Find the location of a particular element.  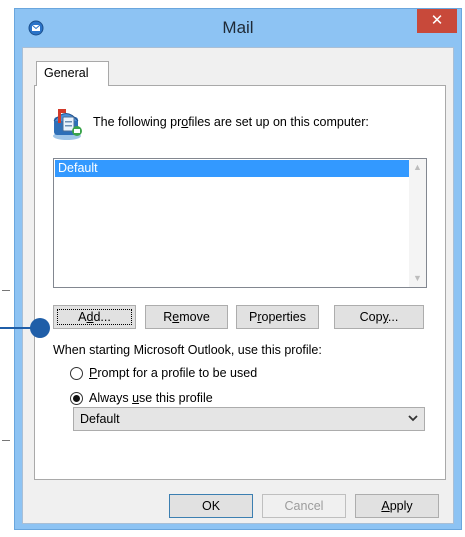

mailbox-icon is located at coordinates (67, 124).